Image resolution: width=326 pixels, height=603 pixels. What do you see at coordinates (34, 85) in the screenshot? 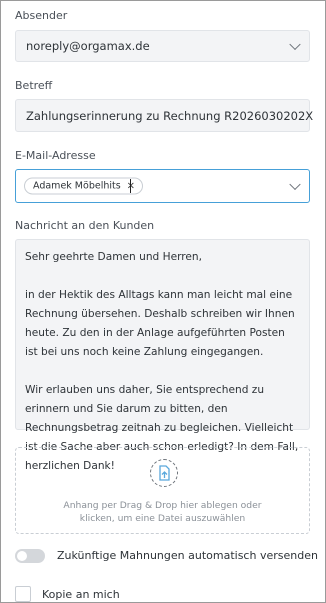
I see `subject-label: Betreff` at bounding box center [34, 85].